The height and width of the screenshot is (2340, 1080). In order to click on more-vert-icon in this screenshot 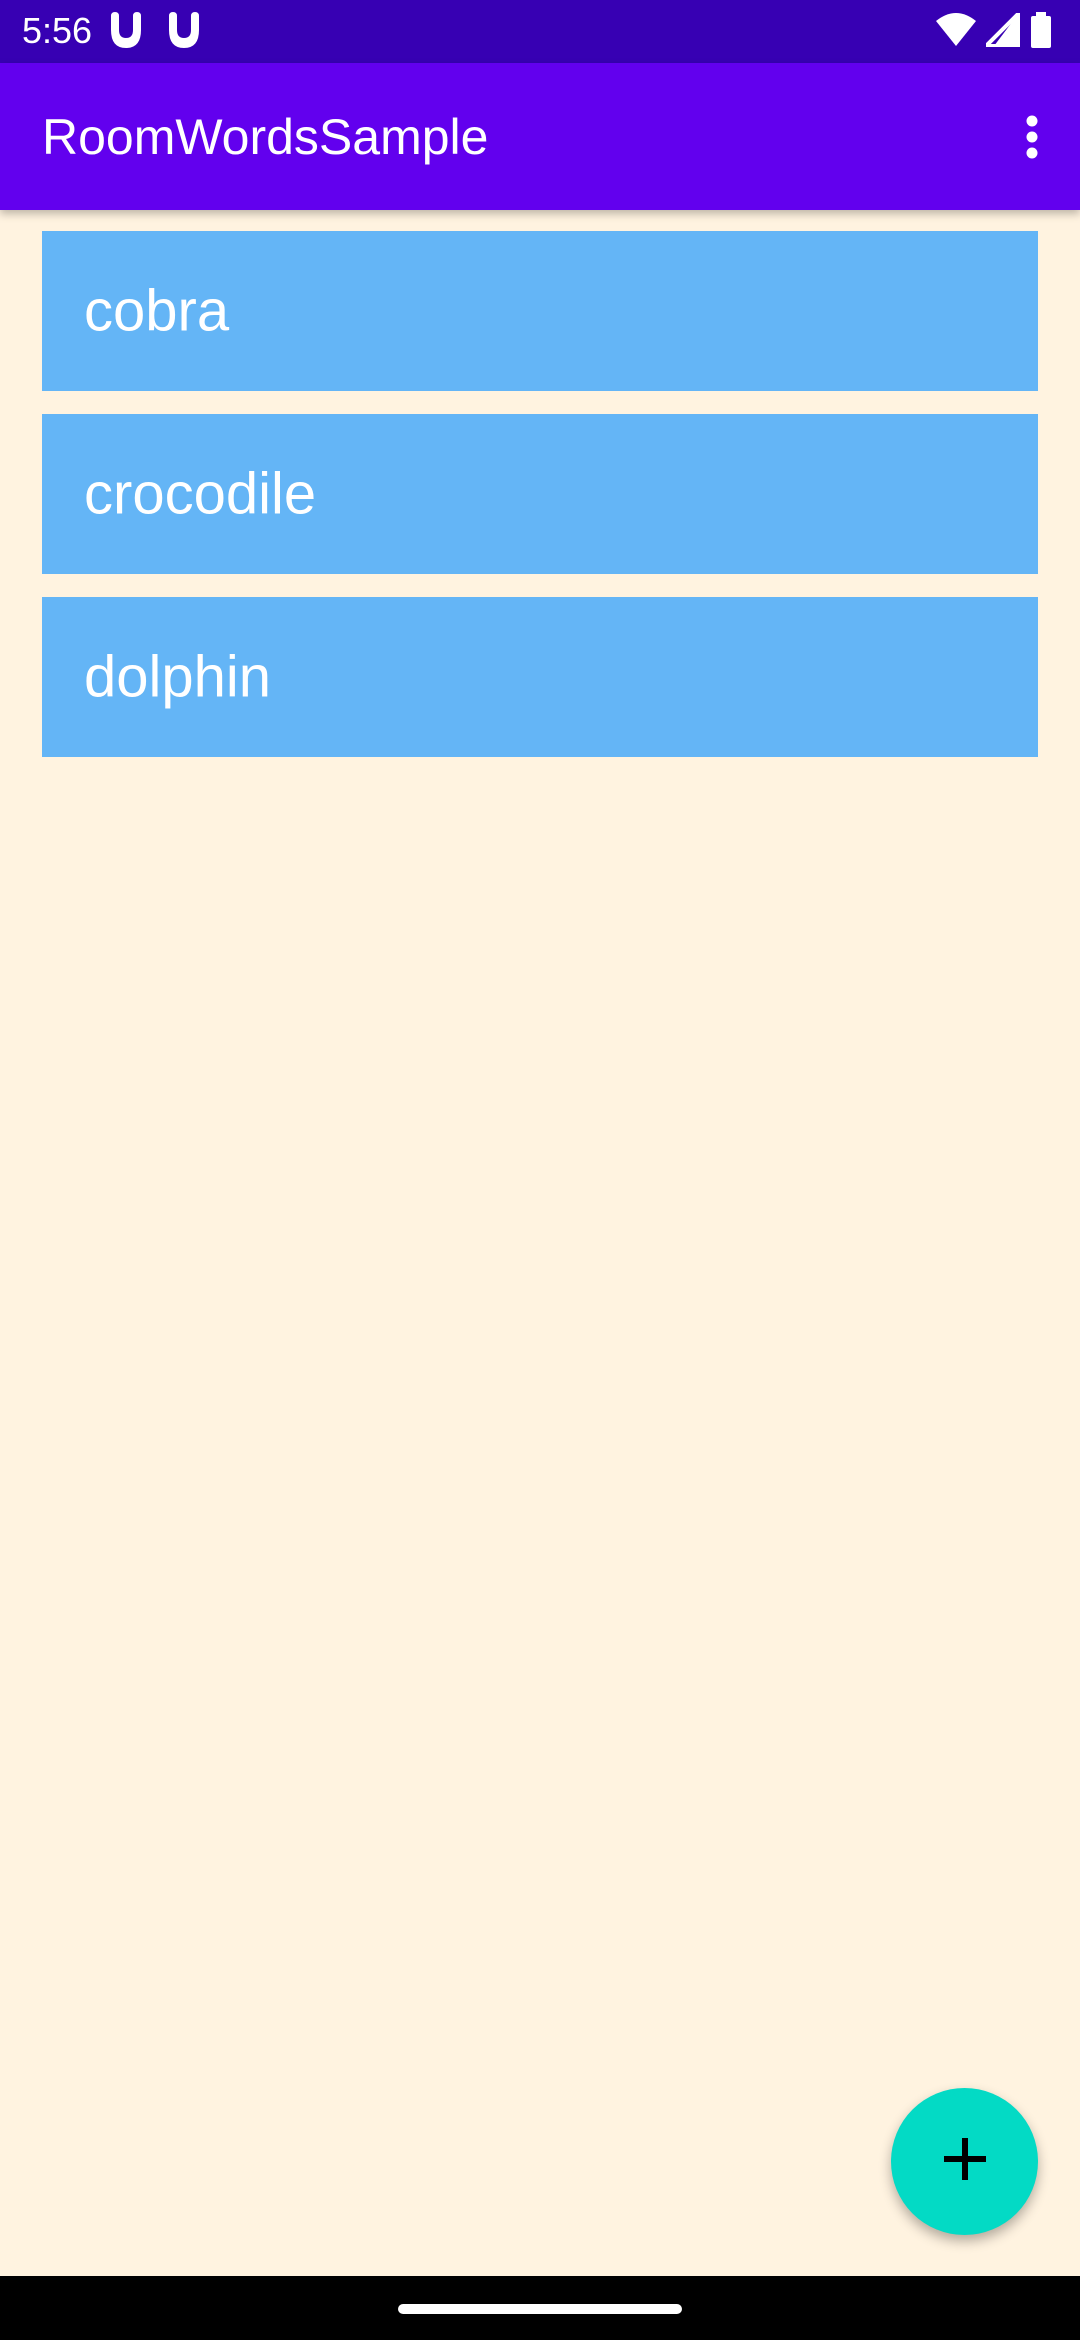, I will do `click(1032, 137)`.